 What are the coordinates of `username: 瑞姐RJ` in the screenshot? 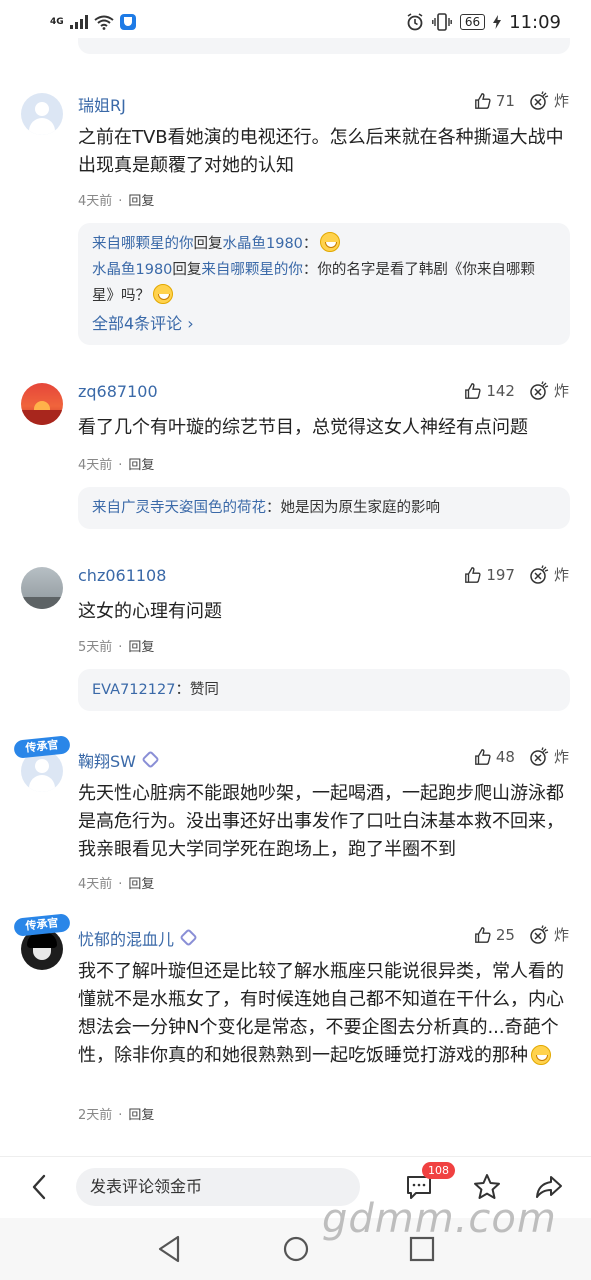 It's located at (102, 104).